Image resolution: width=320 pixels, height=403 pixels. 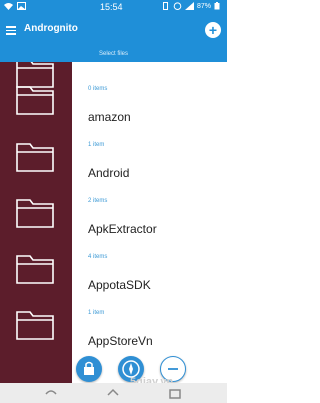 What do you see at coordinates (189, 6) in the screenshot?
I see `signal-icon` at bounding box center [189, 6].